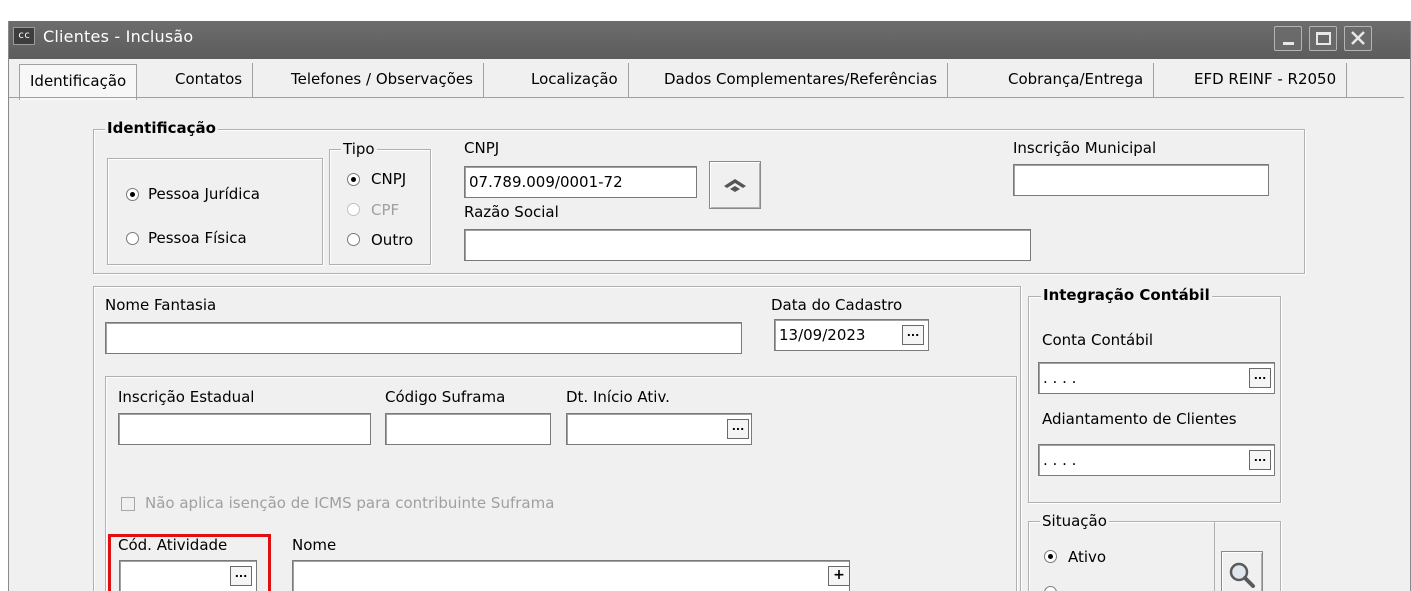 The height and width of the screenshot is (591, 1411). I want to click on tab-label: Contatos, so click(209, 79).